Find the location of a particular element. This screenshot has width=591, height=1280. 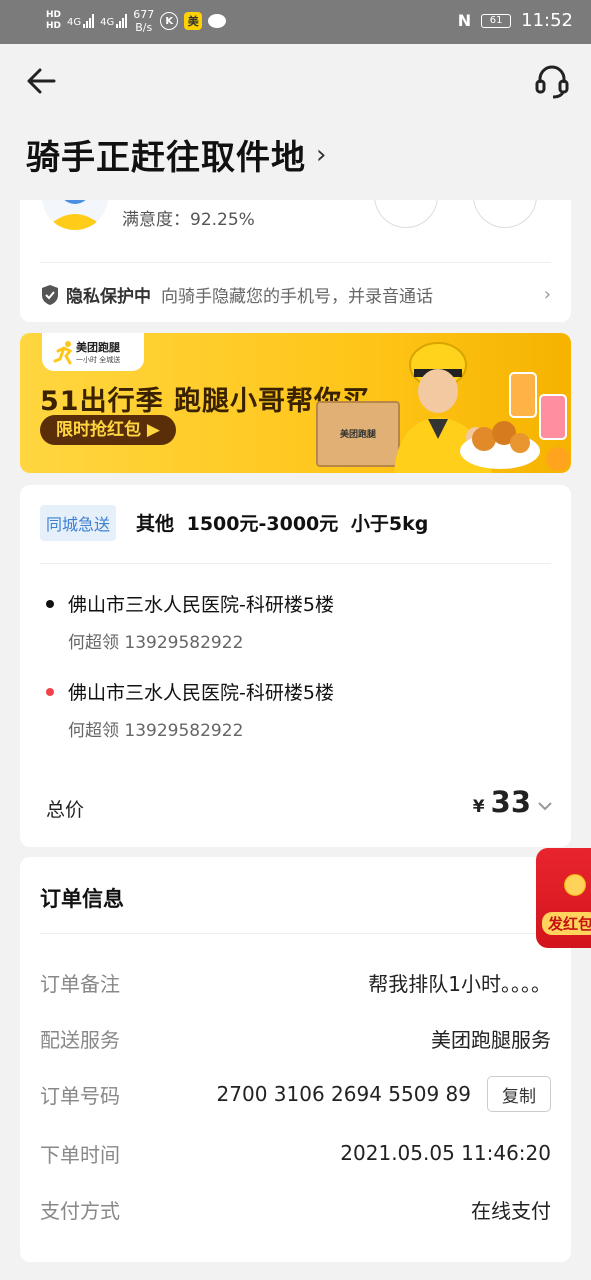

coin-icon is located at coordinates (575, 885).